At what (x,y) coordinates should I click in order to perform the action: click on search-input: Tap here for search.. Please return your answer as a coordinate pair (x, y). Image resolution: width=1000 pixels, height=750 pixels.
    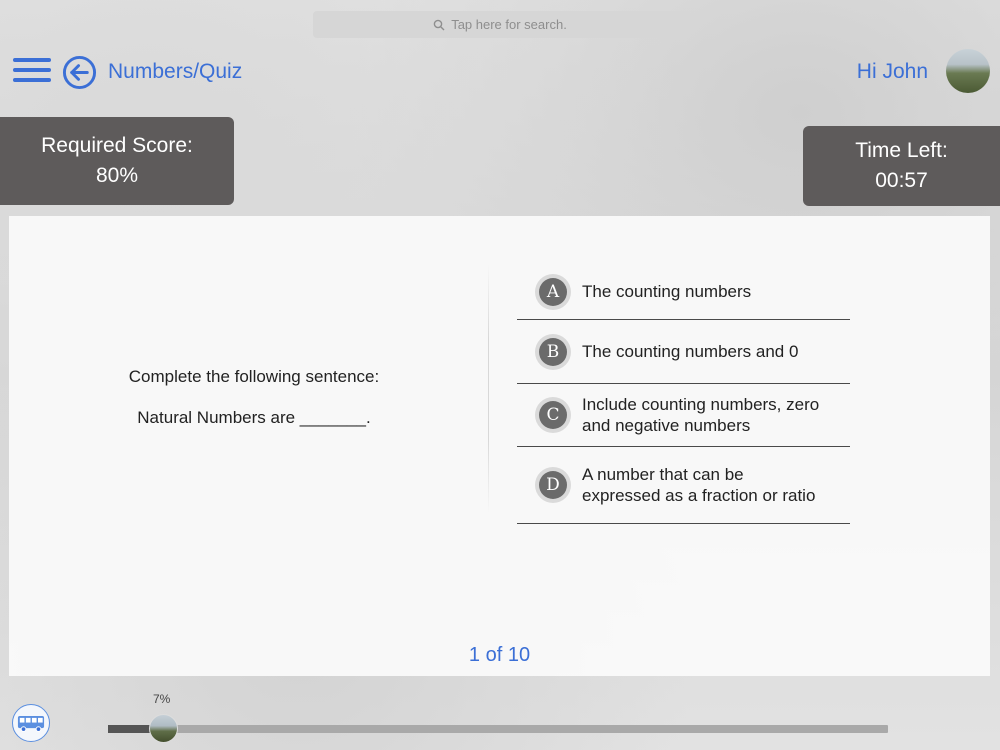
    Looking at the image, I should click on (500, 24).